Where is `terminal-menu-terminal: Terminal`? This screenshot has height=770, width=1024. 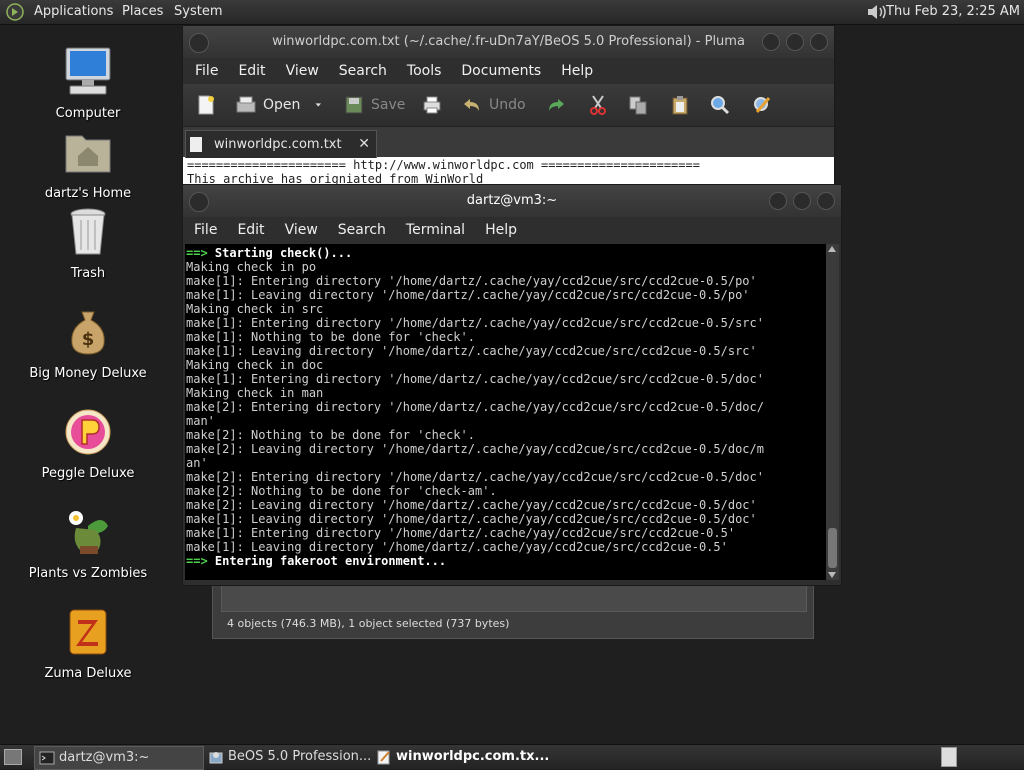
terminal-menu-terminal: Terminal is located at coordinates (435, 230).